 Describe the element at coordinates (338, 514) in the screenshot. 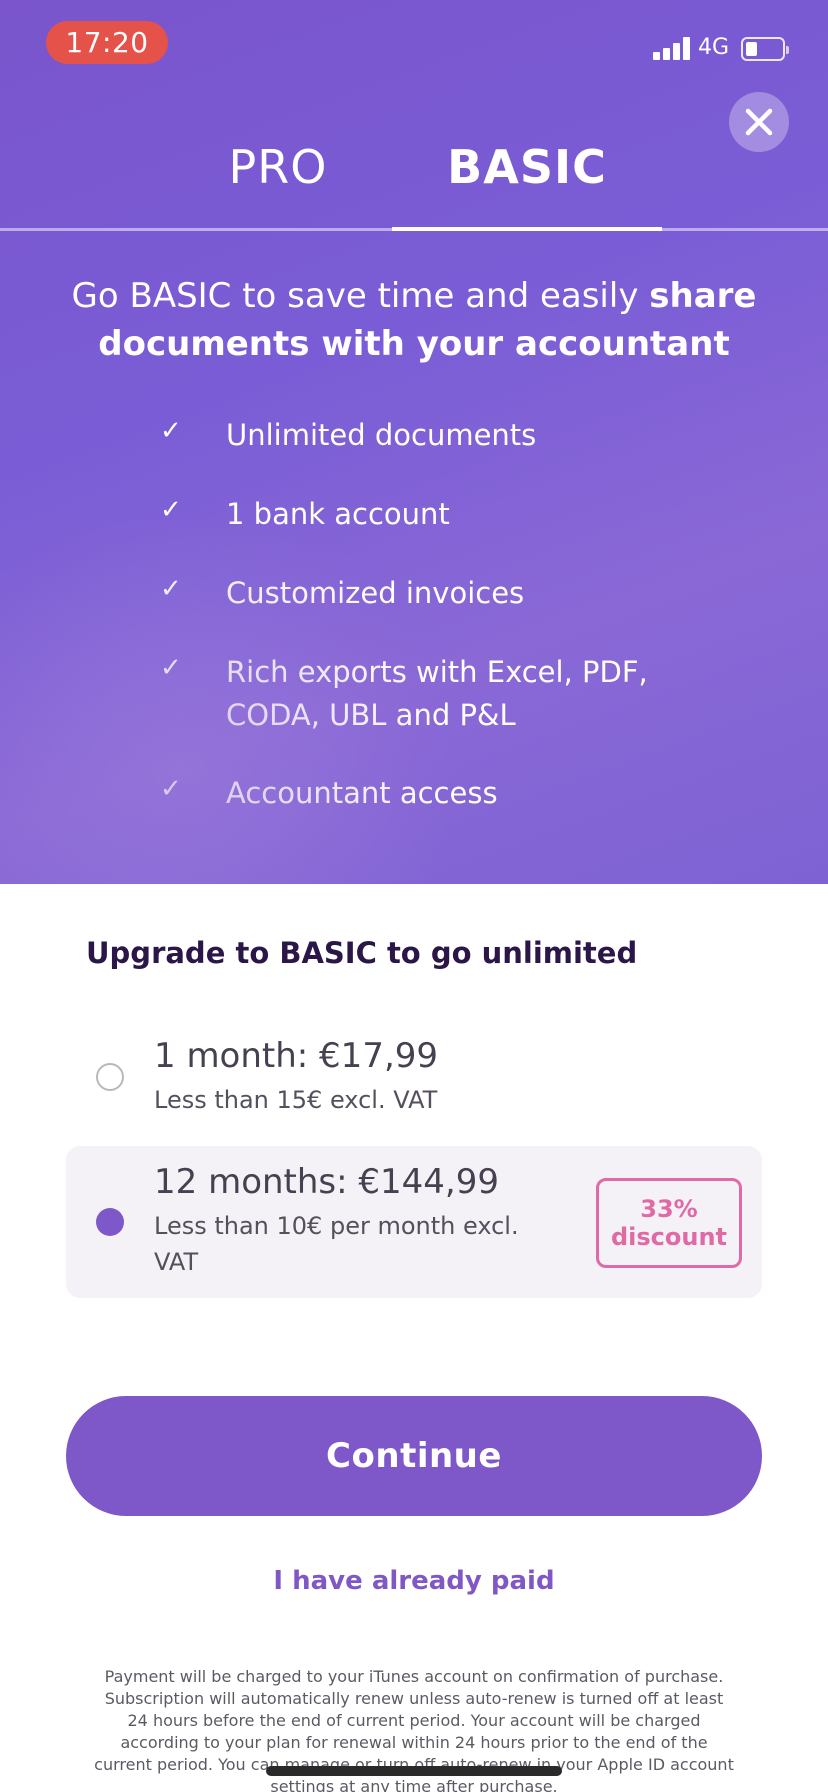

I see `feature-label: 1 bank account` at that location.